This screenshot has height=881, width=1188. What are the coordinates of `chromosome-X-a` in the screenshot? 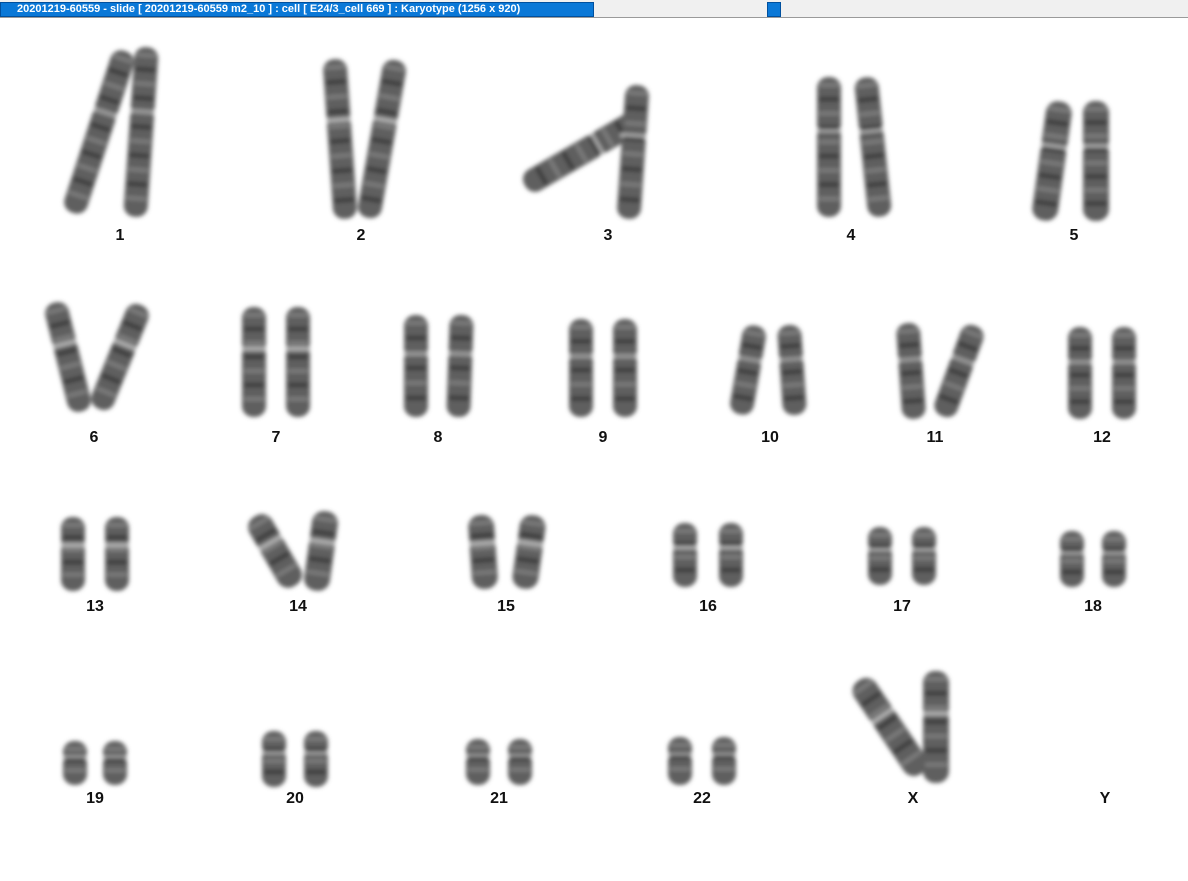 It's located at (890, 727).